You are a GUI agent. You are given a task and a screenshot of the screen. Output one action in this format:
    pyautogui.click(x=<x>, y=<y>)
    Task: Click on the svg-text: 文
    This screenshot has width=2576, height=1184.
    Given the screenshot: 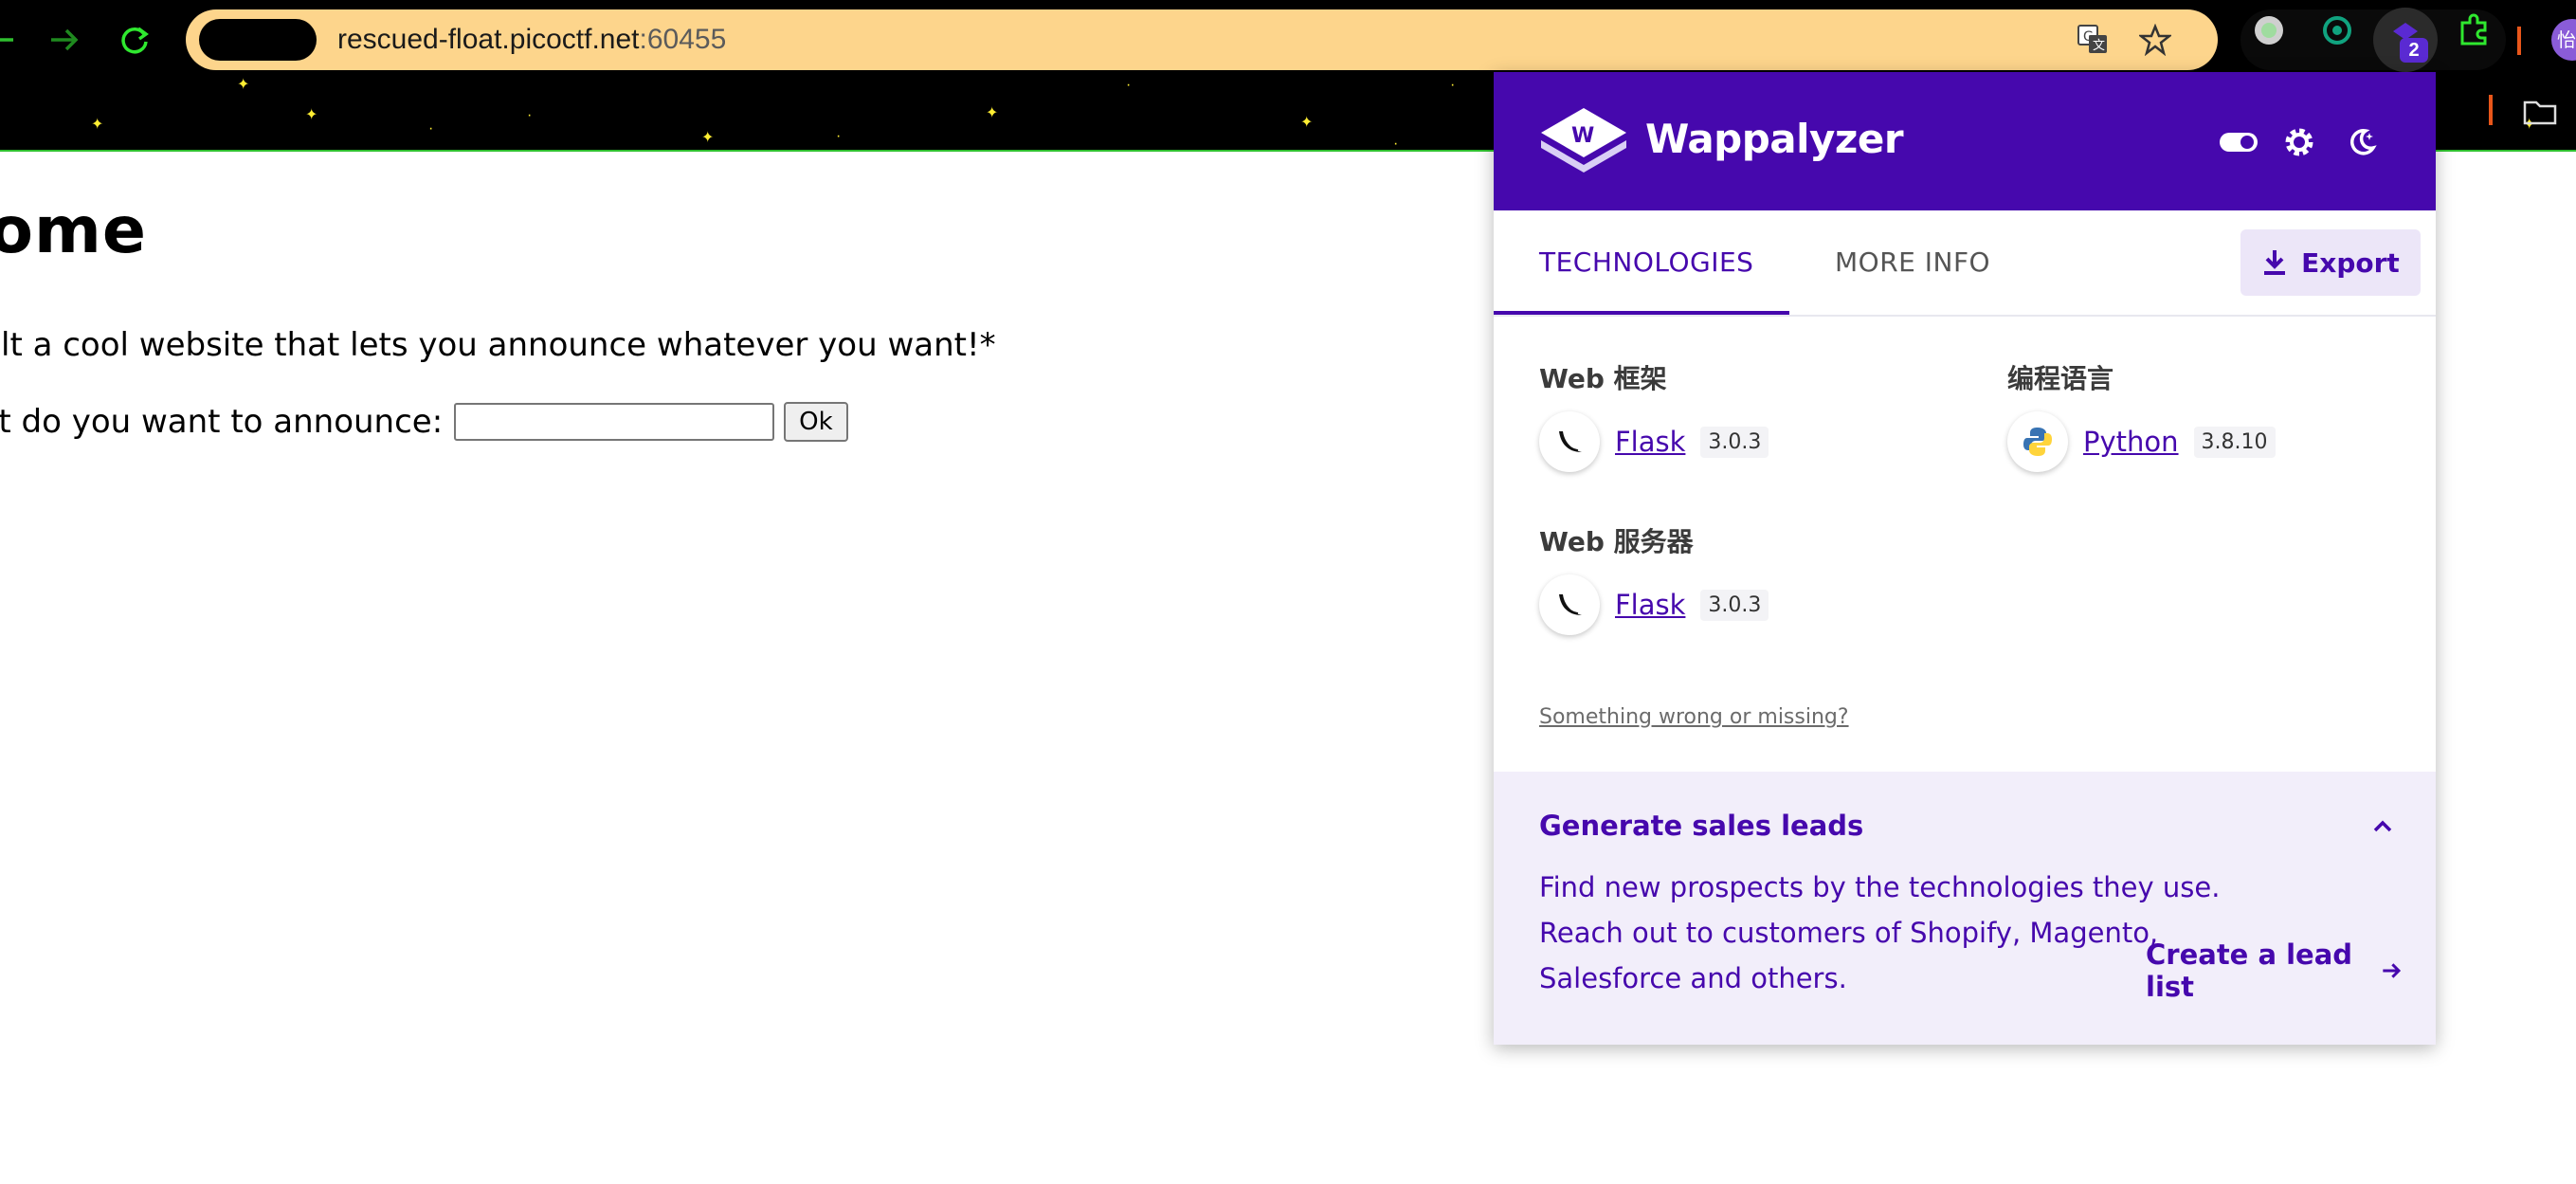 What is the action you would take?
    pyautogui.click(x=2099, y=46)
    